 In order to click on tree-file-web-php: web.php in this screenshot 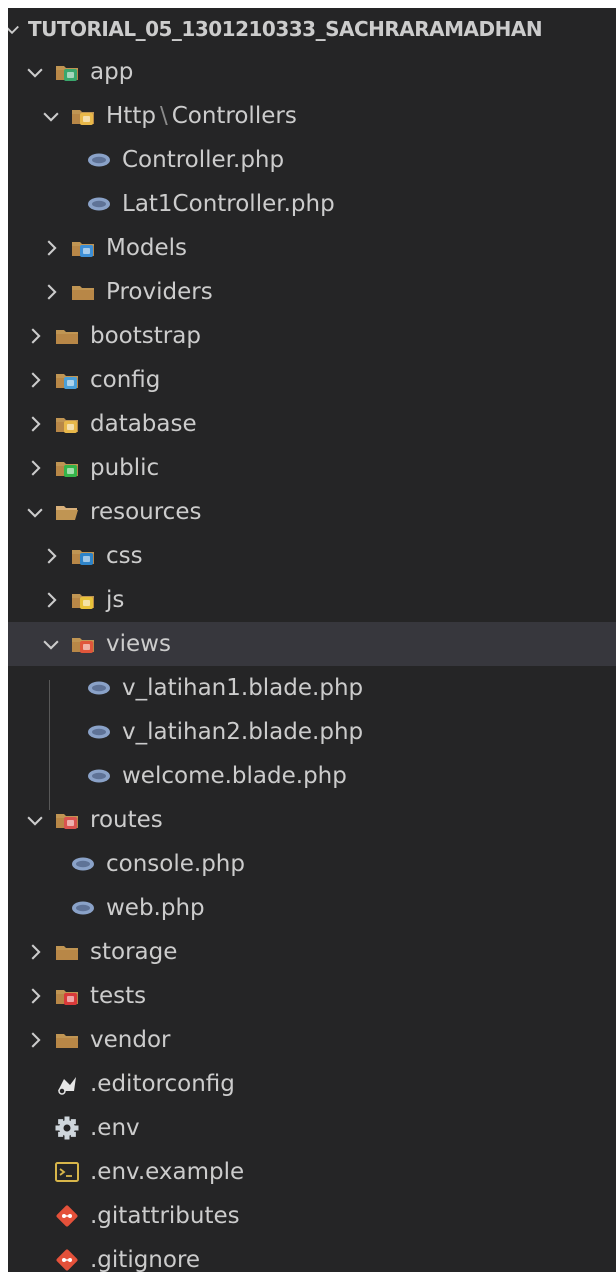, I will do `click(312, 908)`.